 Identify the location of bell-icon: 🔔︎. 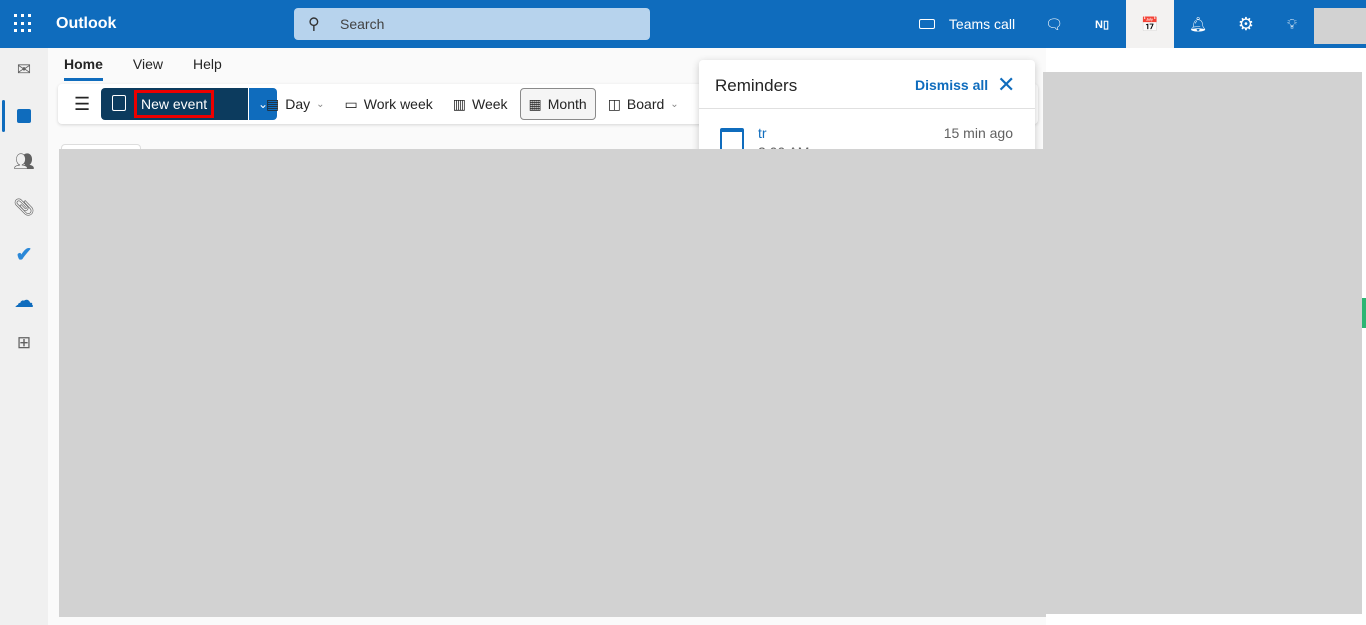
(1198, 24).